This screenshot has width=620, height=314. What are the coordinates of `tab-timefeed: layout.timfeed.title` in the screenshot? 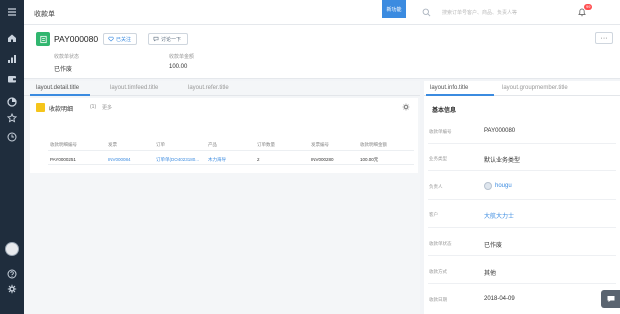 It's located at (134, 88).